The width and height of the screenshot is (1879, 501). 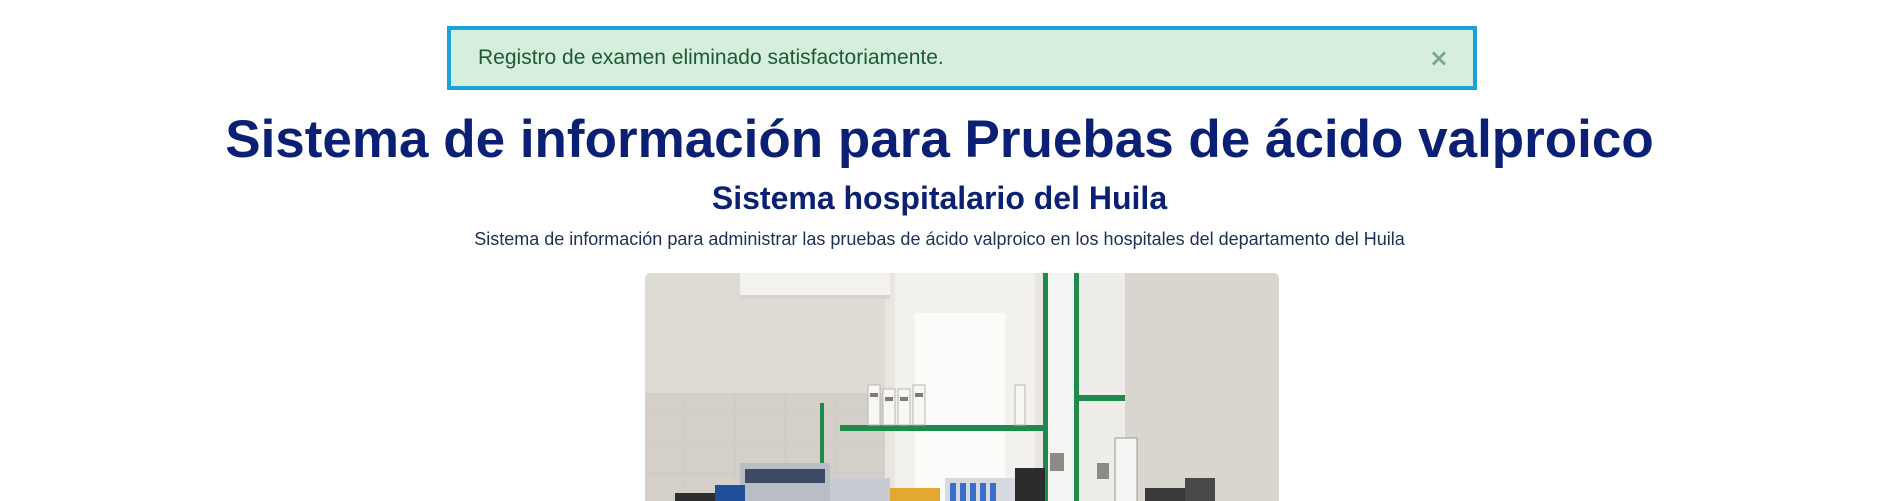 What do you see at coordinates (939, 198) in the screenshot?
I see `page-subtitle: Sistema hospitalario del Huila` at bounding box center [939, 198].